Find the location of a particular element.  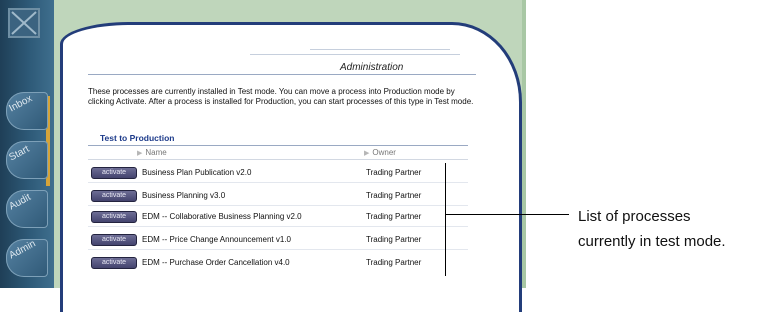

tab-start: Start is located at coordinates (27, 160).